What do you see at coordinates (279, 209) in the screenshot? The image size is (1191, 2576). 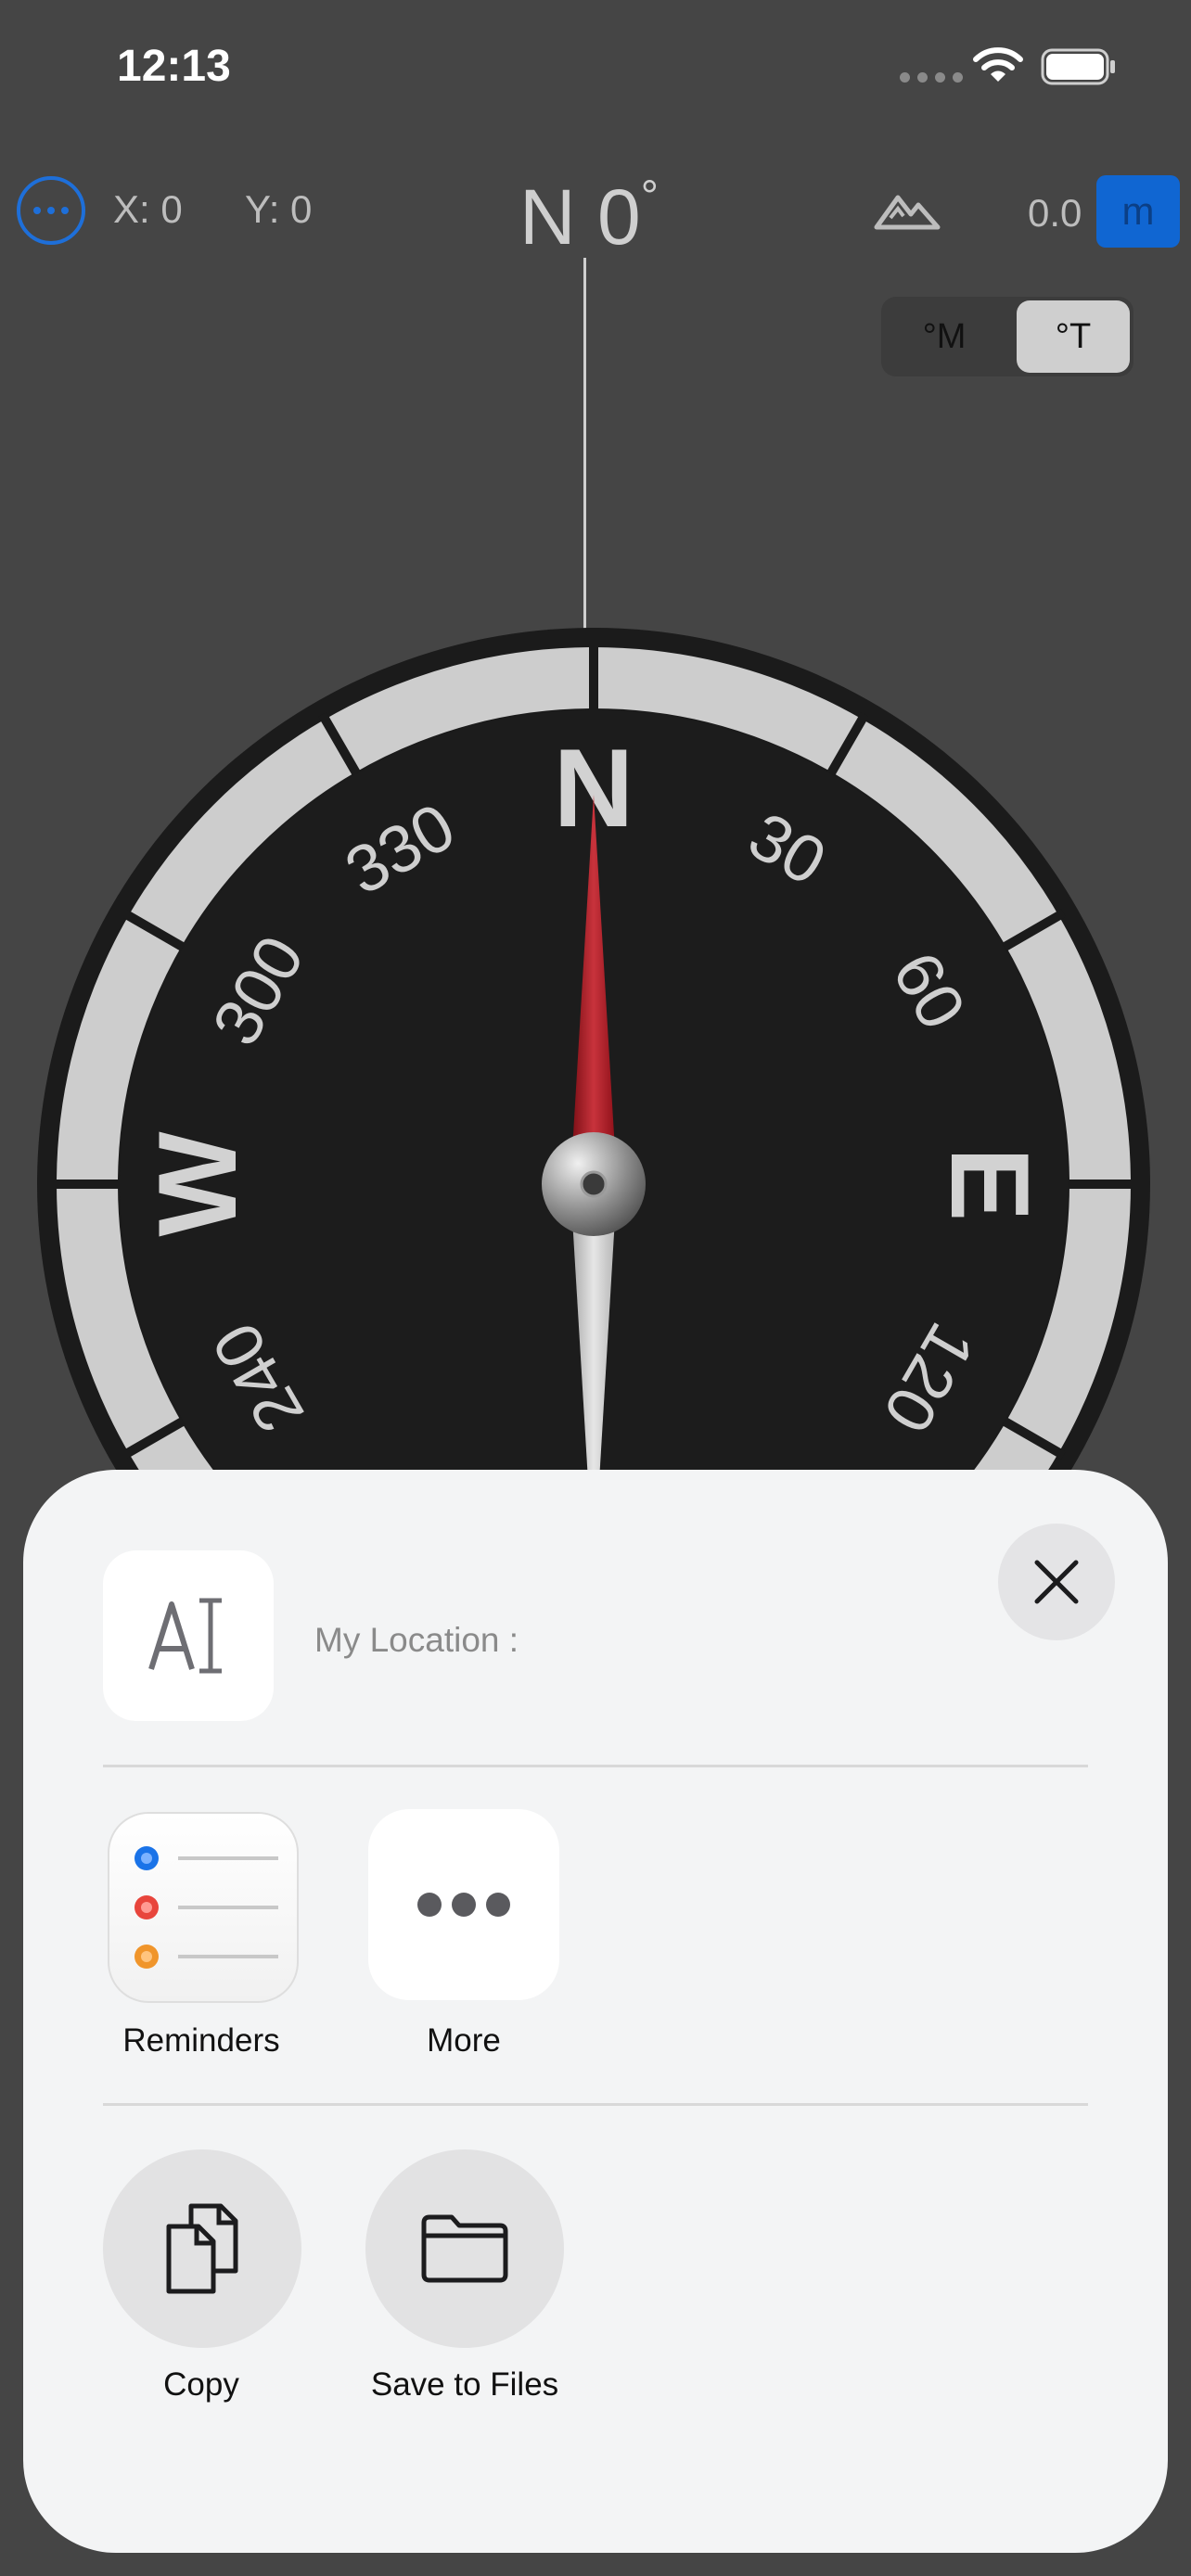 I see `y-coordinate: Y: 0` at bounding box center [279, 209].